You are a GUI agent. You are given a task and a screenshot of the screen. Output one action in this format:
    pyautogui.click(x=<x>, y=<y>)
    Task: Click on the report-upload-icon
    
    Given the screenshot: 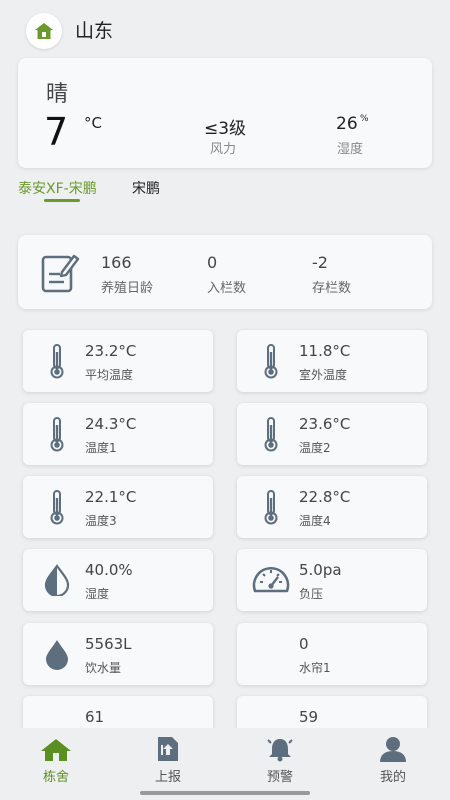 What is the action you would take?
    pyautogui.click(x=168, y=748)
    